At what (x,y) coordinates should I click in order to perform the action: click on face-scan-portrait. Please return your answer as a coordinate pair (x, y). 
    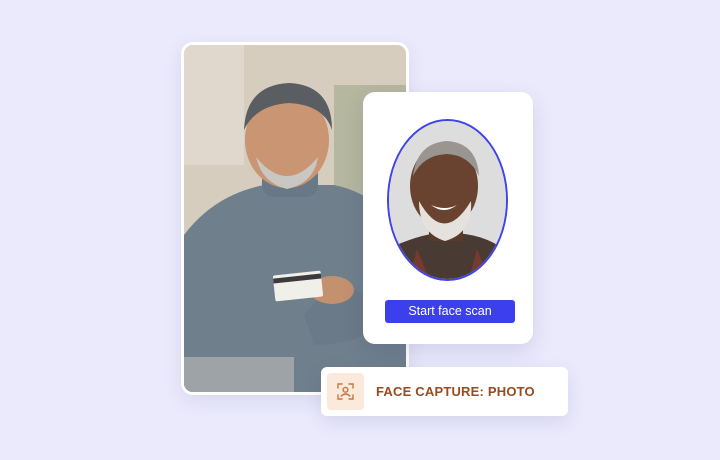
    Looking at the image, I should click on (447, 200).